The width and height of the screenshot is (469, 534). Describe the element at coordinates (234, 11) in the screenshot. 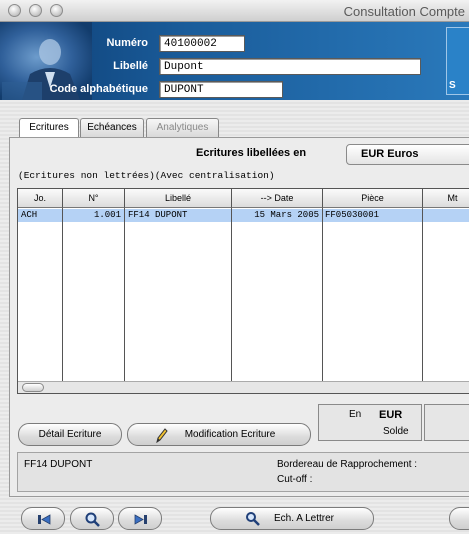

I see `window-titlebar: Consultation Compte` at that location.